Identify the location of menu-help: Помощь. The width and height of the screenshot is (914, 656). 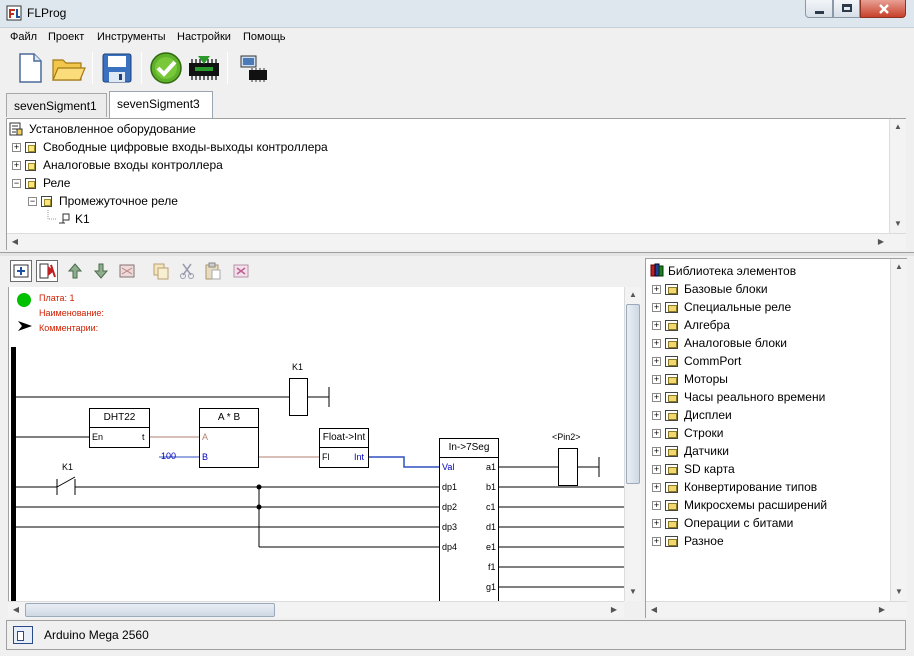
(264, 37).